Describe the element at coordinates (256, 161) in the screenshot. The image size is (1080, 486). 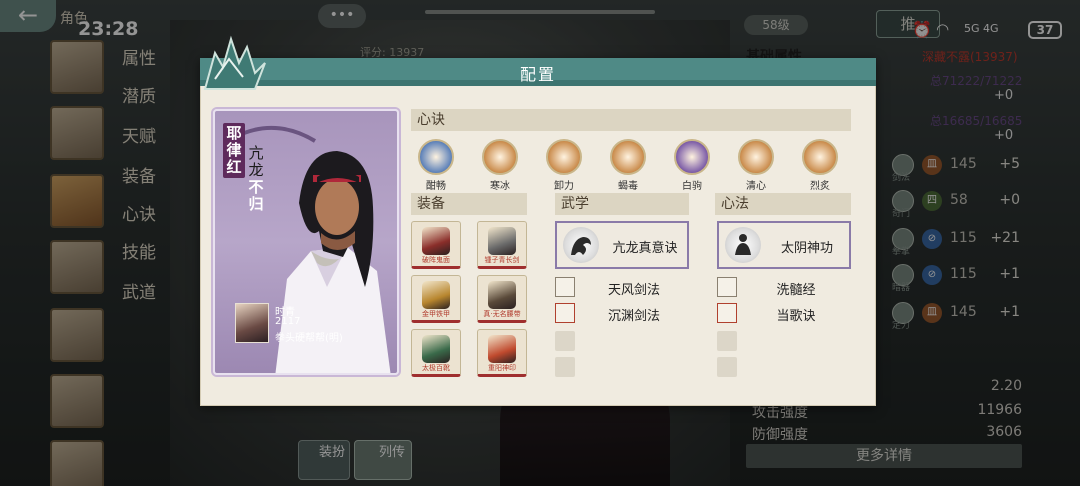
I see `character-title: 亢龙` at that location.